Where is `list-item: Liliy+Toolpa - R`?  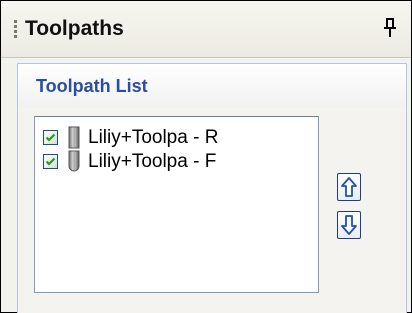
list-item: Liliy+Toolpa - R is located at coordinates (178, 138).